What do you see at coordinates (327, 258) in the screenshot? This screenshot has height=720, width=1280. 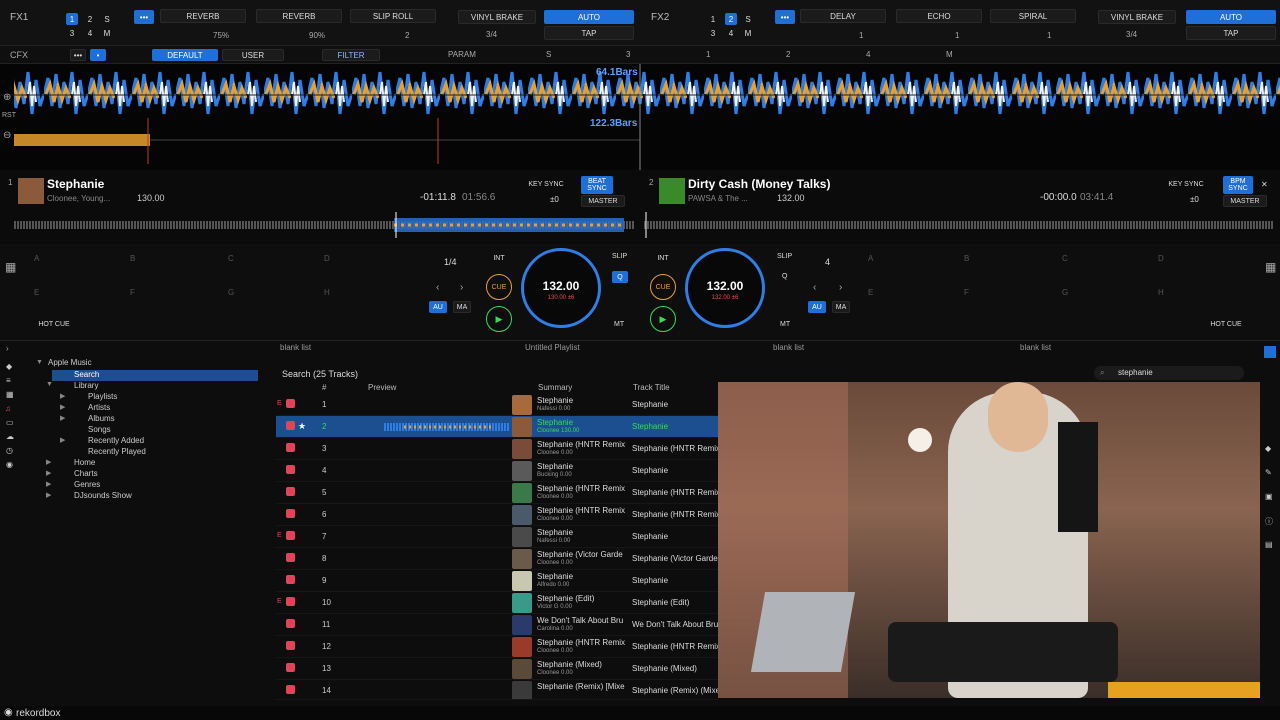 I see `deck1-pad-d: D` at bounding box center [327, 258].